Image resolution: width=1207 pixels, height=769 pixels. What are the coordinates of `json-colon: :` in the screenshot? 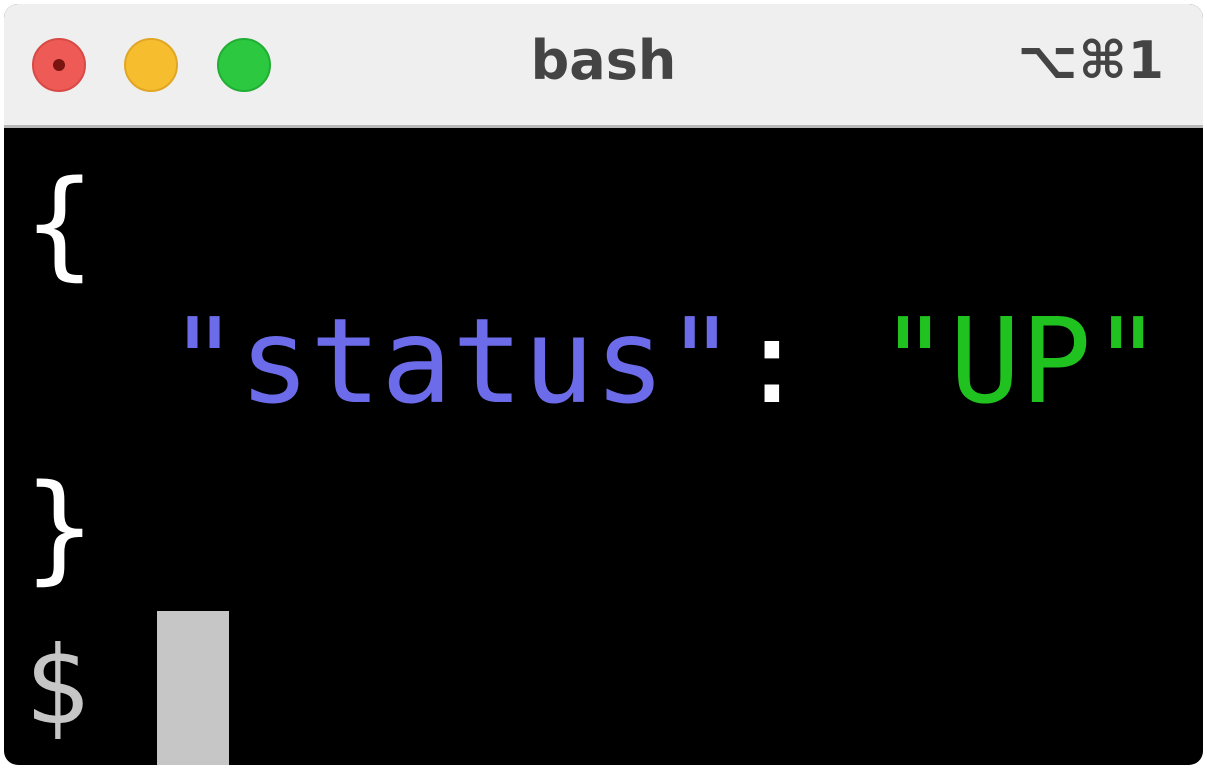 It's located at (807, 361).